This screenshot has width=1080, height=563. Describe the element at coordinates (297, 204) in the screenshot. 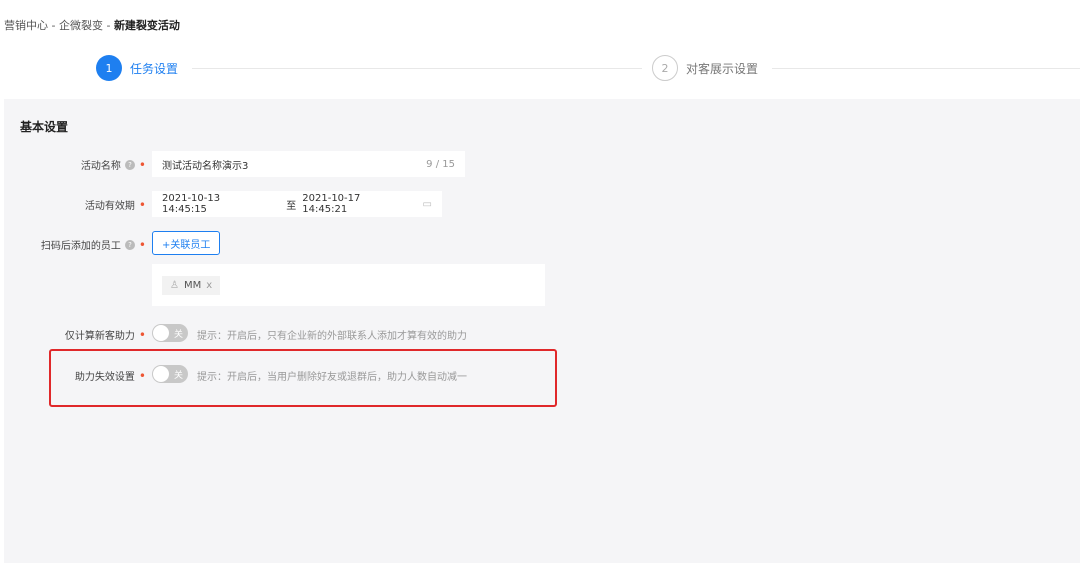

I see `date-range-picker: 2021-10-13 14:45:15 至 2021-10-17 14:45:21 ▭` at that location.